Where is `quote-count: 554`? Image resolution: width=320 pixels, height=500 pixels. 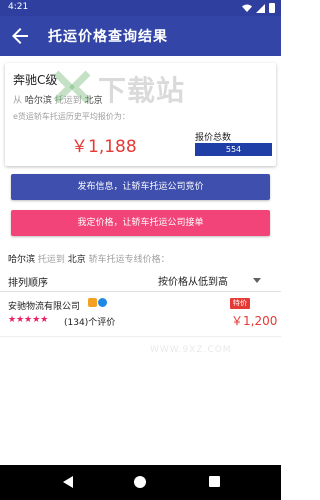 quote-count: 554 is located at coordinates (233, 149).